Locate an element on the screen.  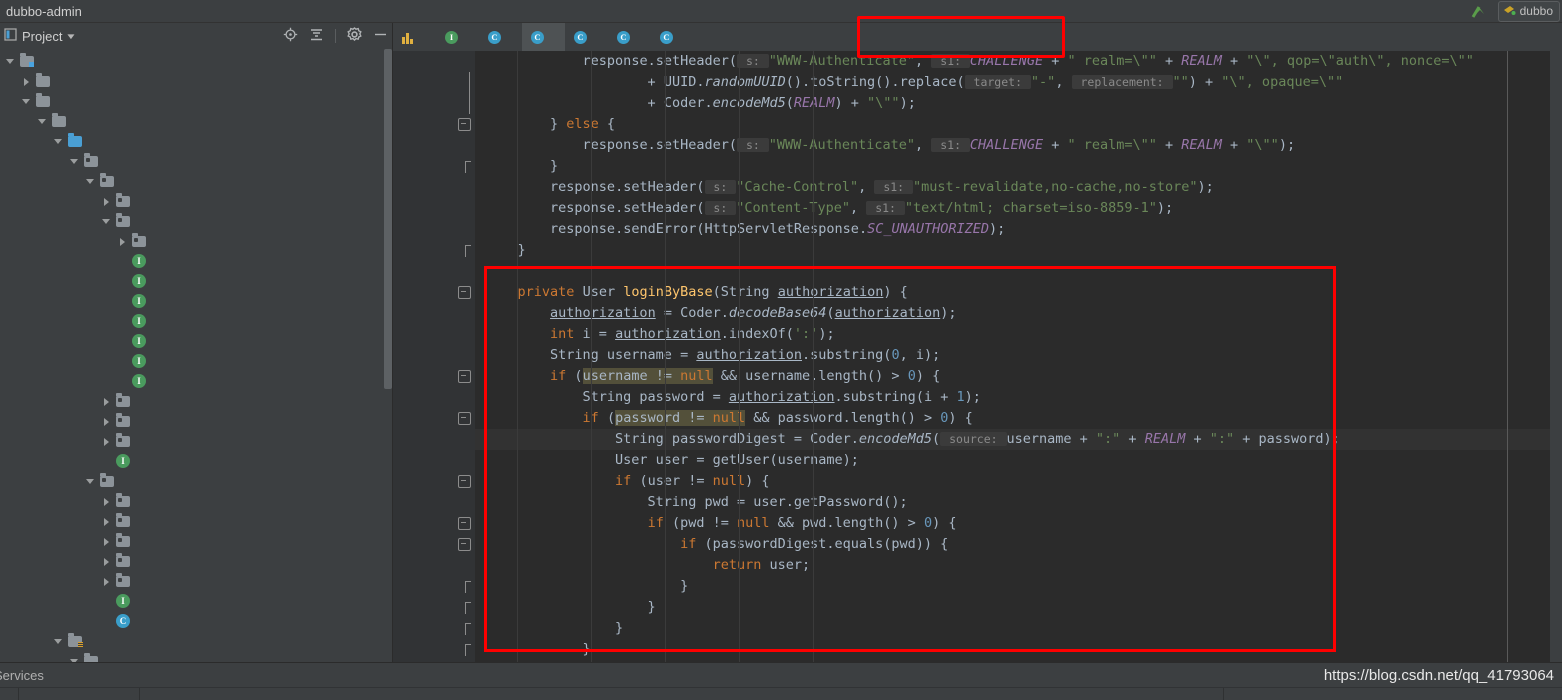
tree-node-pagecontext: I is located at coordinates (196, 461).